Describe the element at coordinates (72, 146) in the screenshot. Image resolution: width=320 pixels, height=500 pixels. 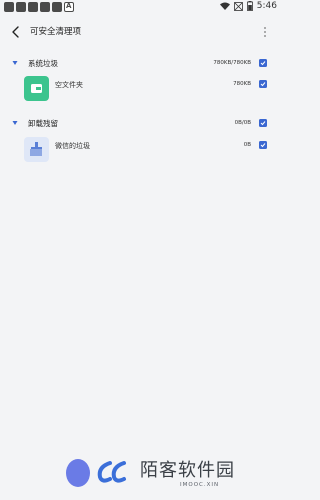
I see `item-label: 微信的垃圾` at that location.